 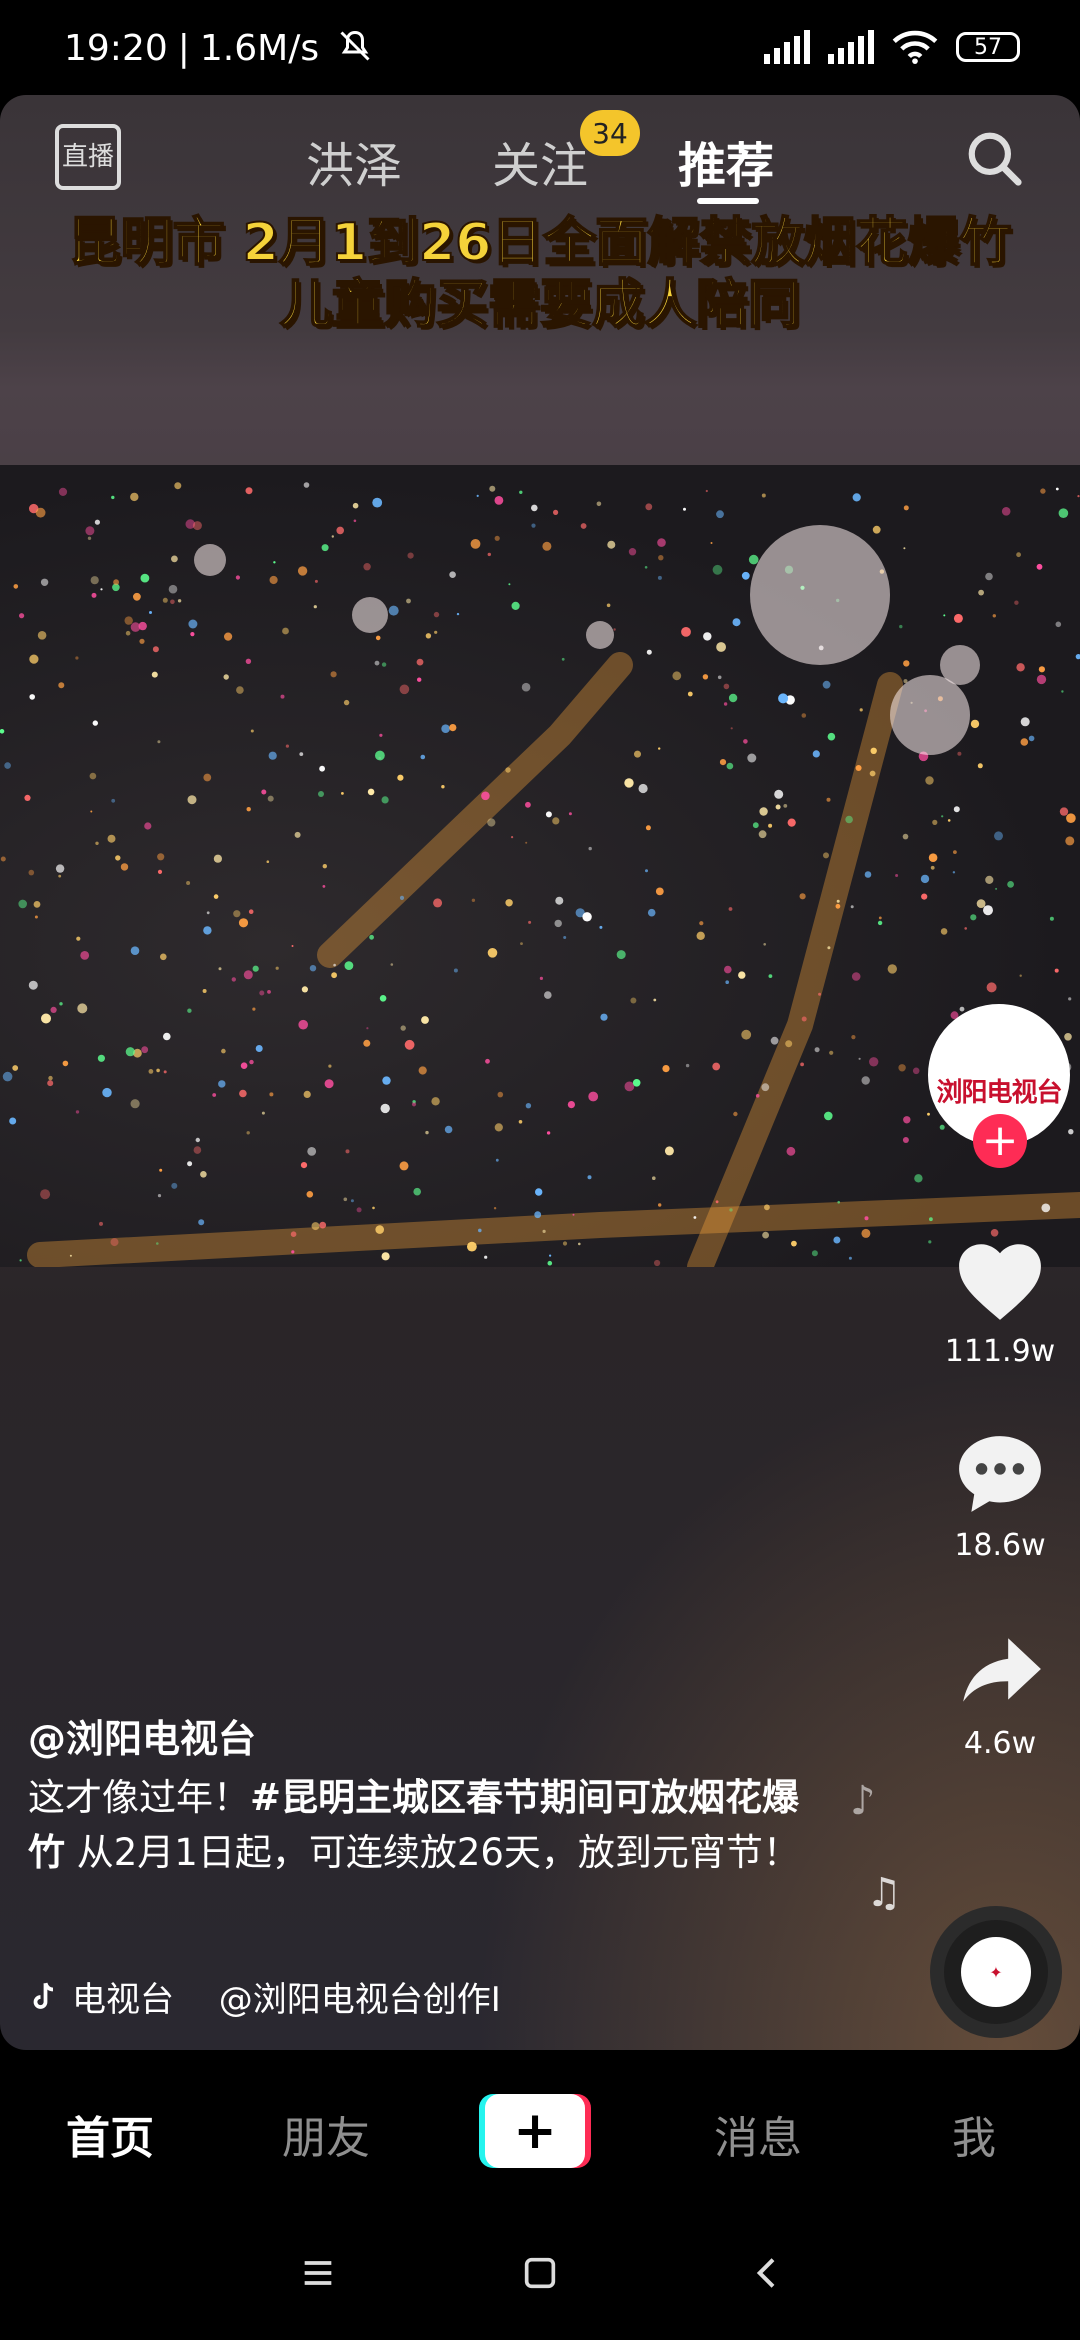 I want to click on tab-following: 关注, so click(x=540, y=161).